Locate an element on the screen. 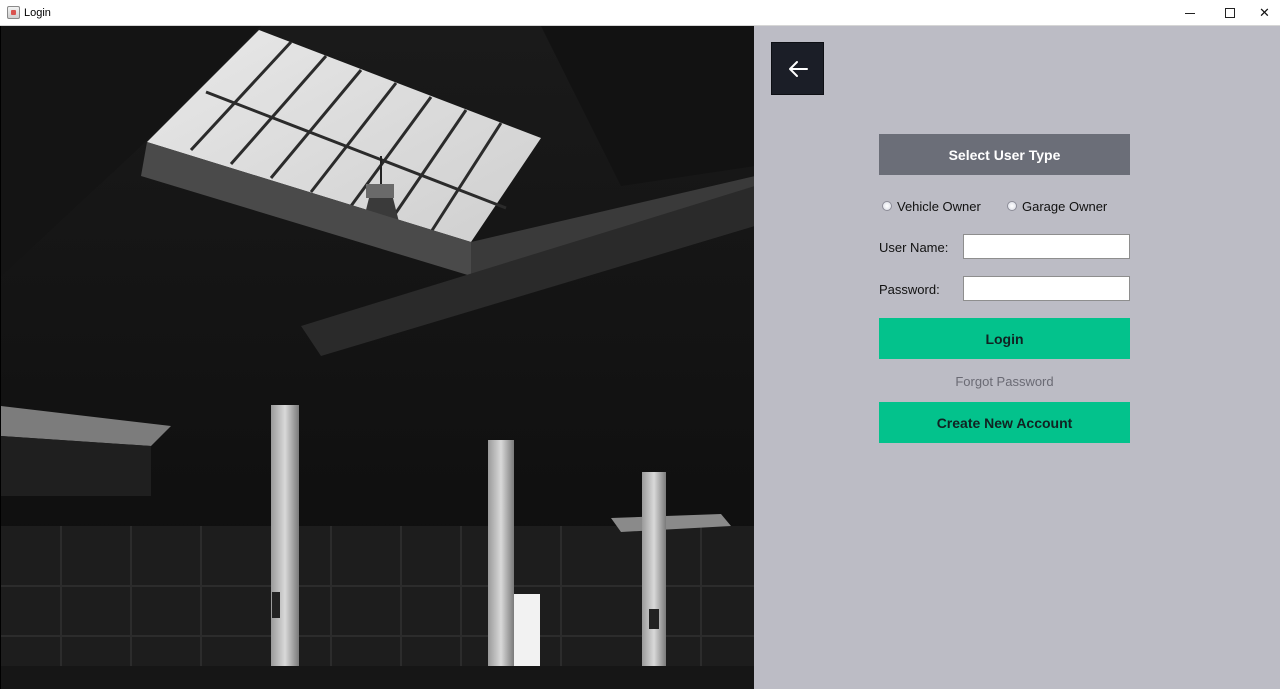 The width and height of the screenshot is (1280, 689). password-label: Password: is located at coordinates (909, 289).